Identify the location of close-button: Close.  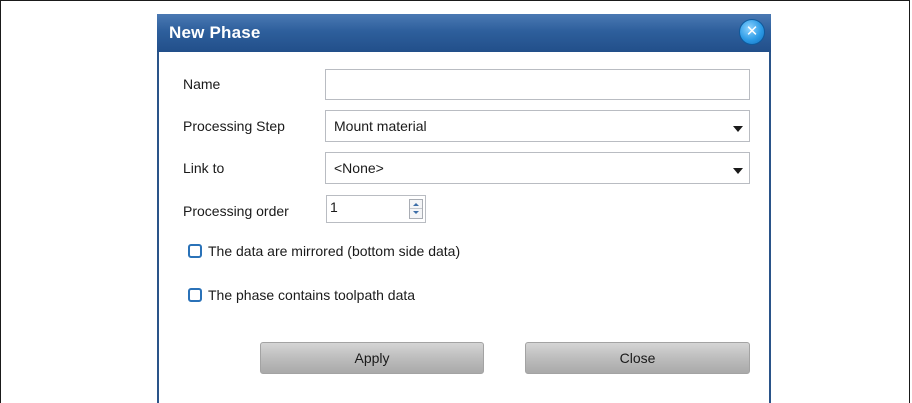
(637, 358).